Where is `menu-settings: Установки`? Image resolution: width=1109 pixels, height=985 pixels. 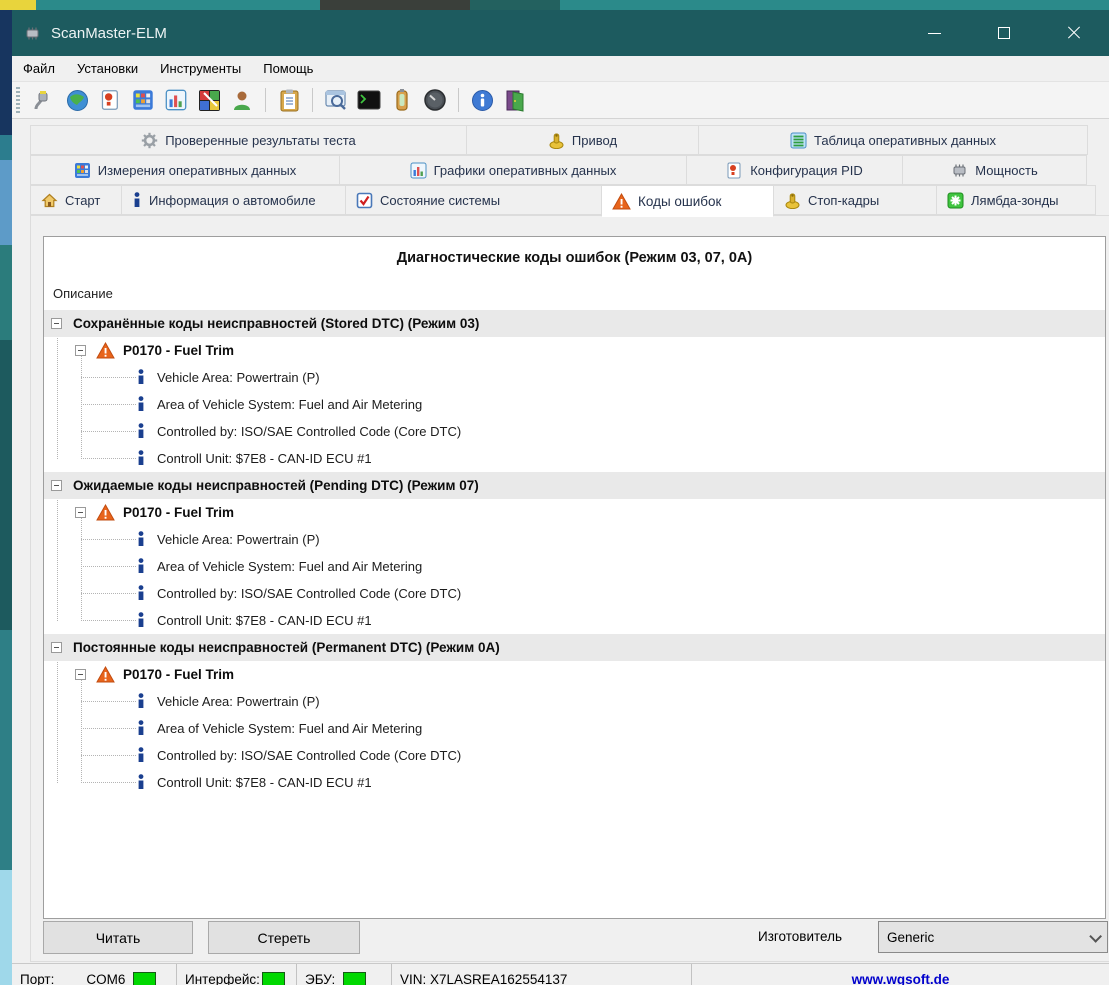 menu-settings: Установки is located at coordinates (107, 68).